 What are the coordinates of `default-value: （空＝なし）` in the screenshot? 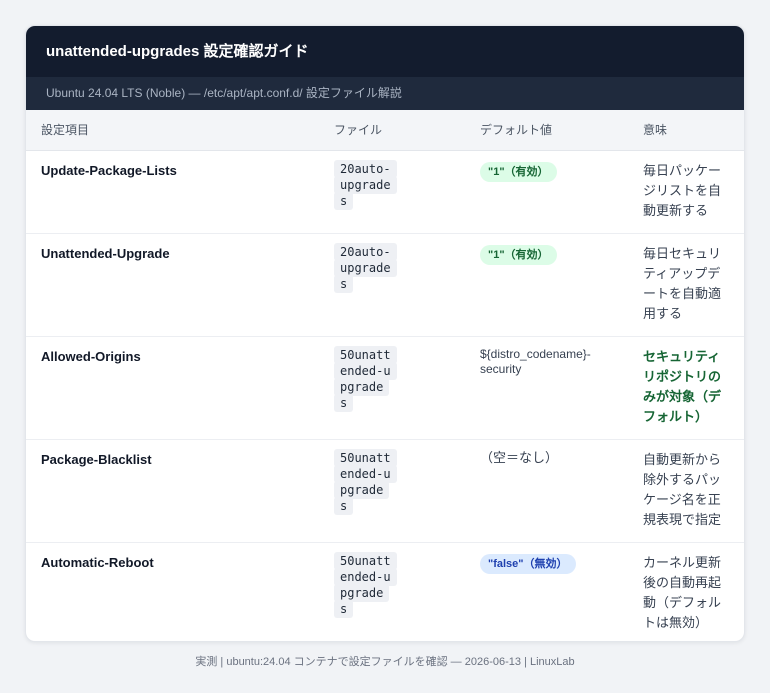 It's located at (519, 457).